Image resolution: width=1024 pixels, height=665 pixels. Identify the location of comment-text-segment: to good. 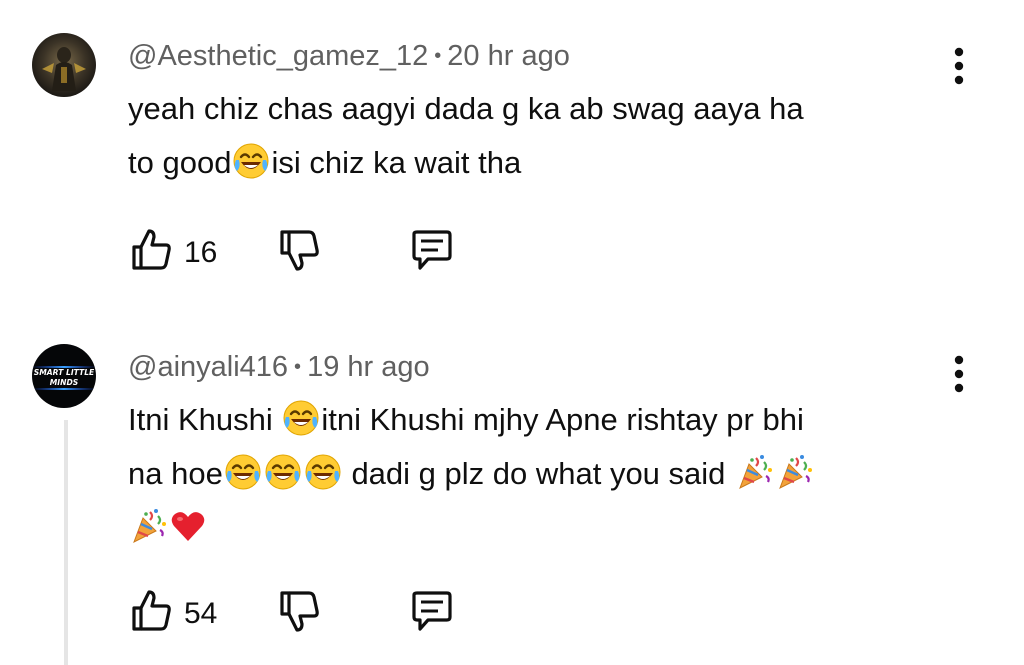
(180, 162).